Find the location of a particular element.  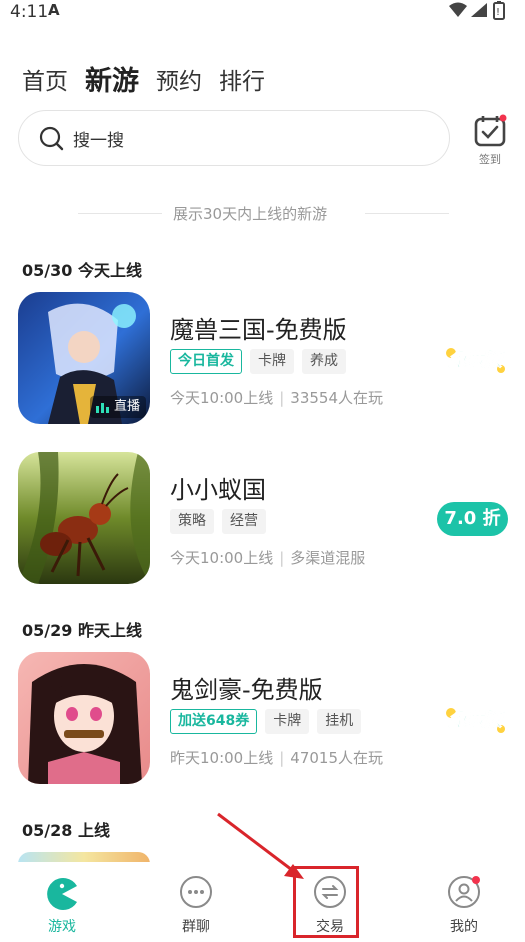

game-icon: 直播 is located at coordinates (84, 358).